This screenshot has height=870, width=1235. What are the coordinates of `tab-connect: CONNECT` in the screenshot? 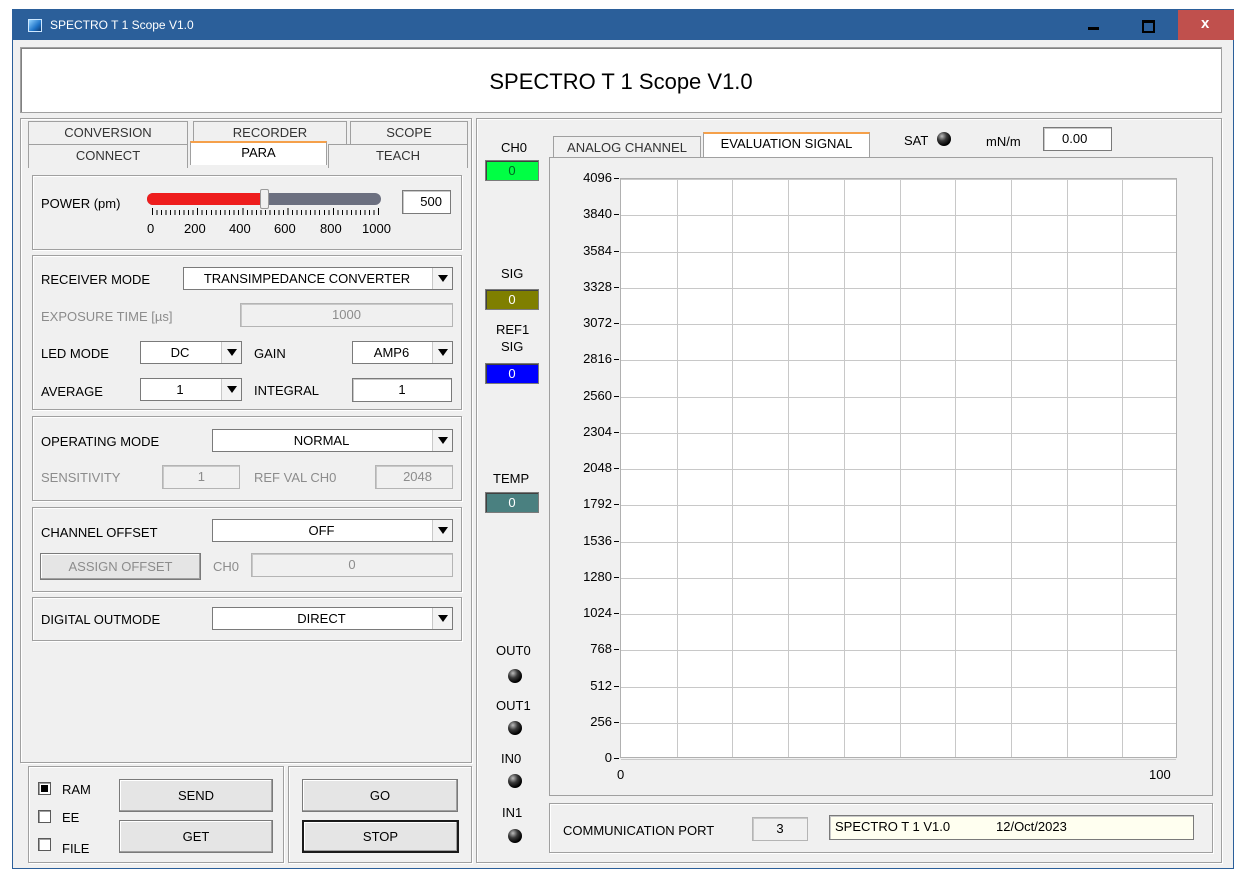 It's located at (108, 156).